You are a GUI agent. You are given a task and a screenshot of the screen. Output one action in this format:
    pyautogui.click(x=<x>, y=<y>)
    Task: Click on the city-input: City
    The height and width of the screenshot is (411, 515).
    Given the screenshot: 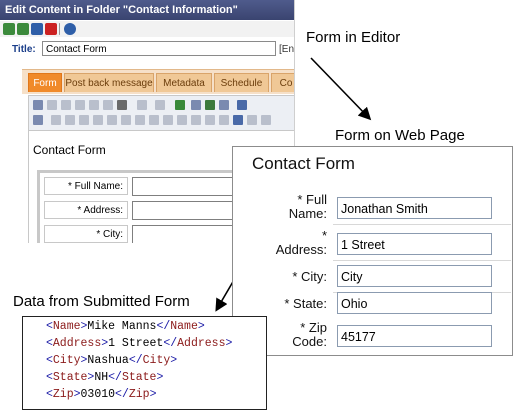 What is the action you would take?
    pyautogui.click(x=414, y=276)
    